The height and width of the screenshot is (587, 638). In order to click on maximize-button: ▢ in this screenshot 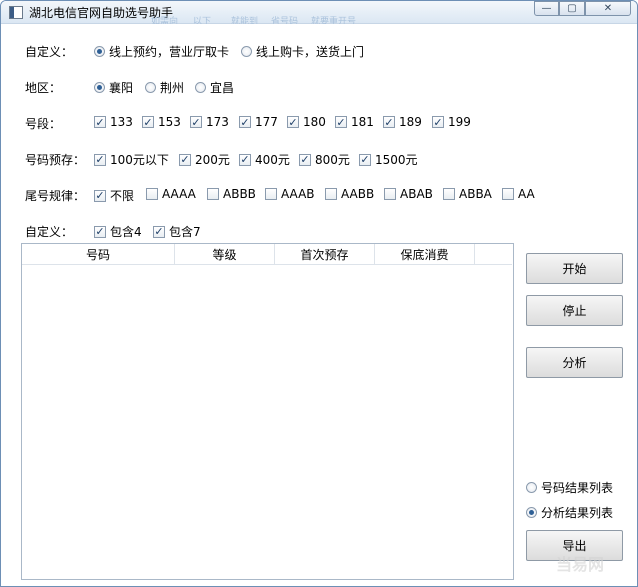, I will do `click(572, 8)`.